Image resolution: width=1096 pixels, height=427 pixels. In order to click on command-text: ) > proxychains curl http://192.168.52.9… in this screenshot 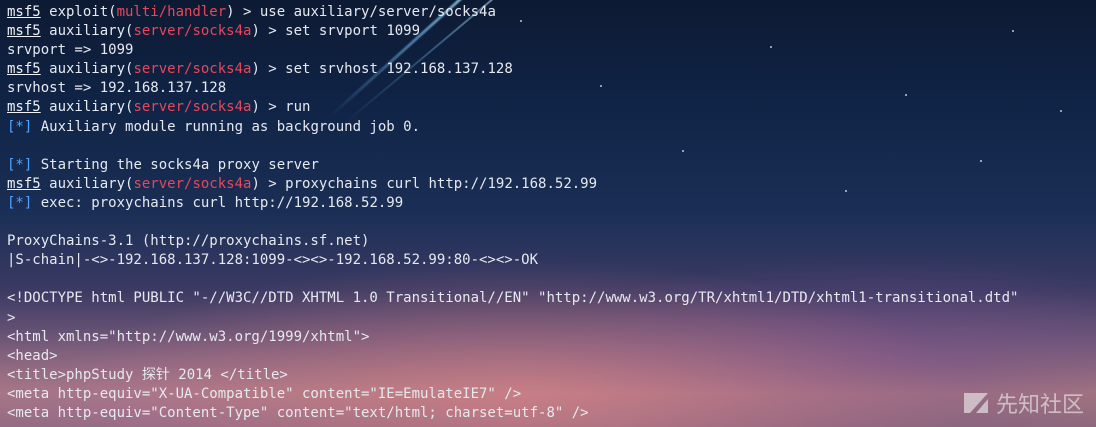, I will do `click(424, 183)`.